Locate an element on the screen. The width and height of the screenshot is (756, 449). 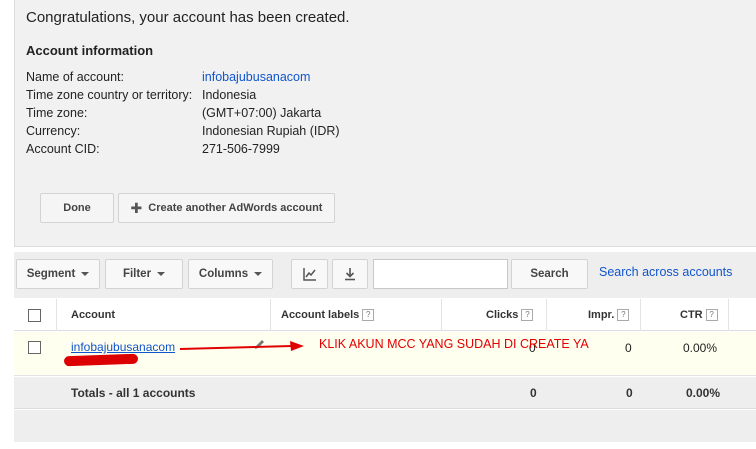
done-button: Done is located at coordinates (77, 208).